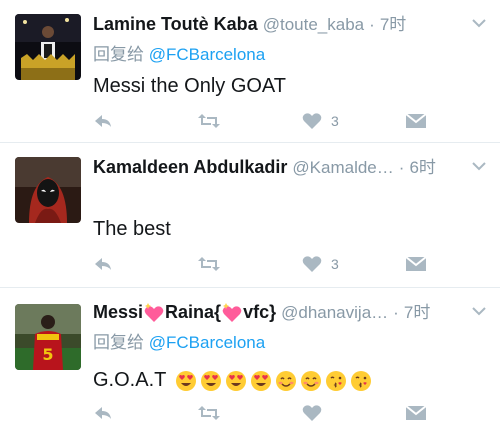 This screenshot has height=430, width=500. I want to click on tweet-text: G.O.A.T, so click(129, 380).